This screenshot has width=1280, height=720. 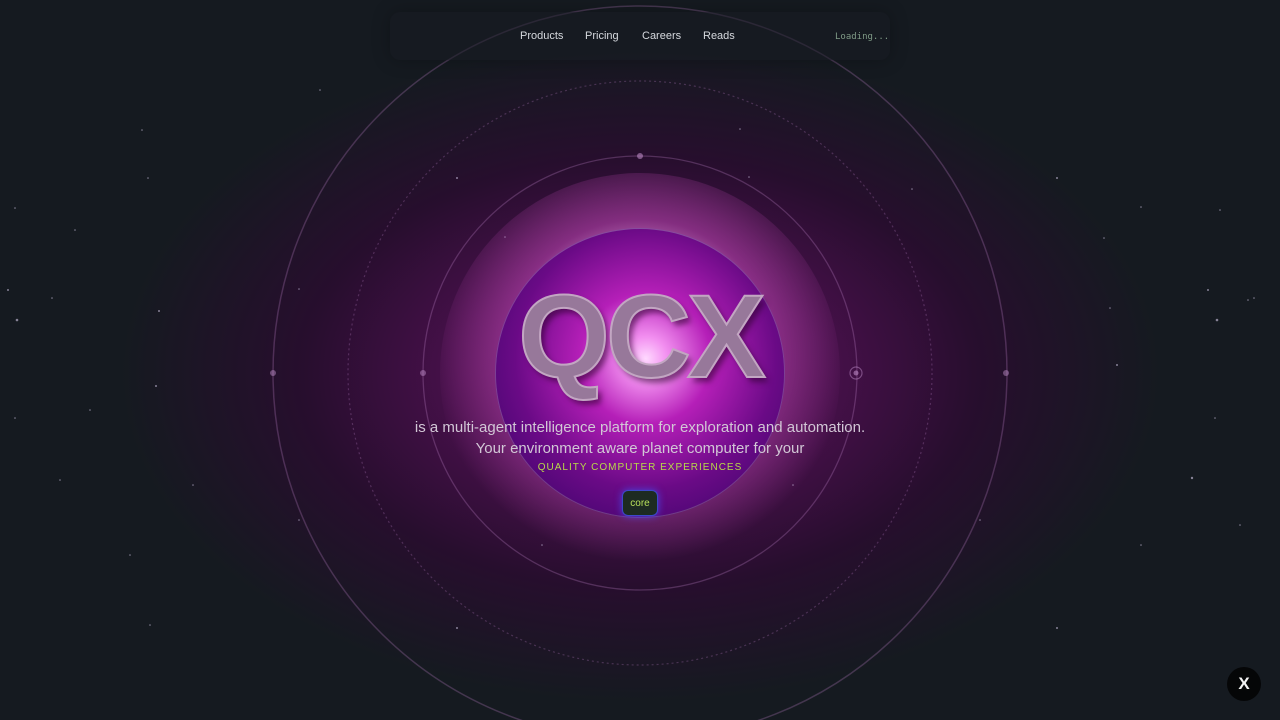 I want to click on core-button: core, so click(x=640, y=503).